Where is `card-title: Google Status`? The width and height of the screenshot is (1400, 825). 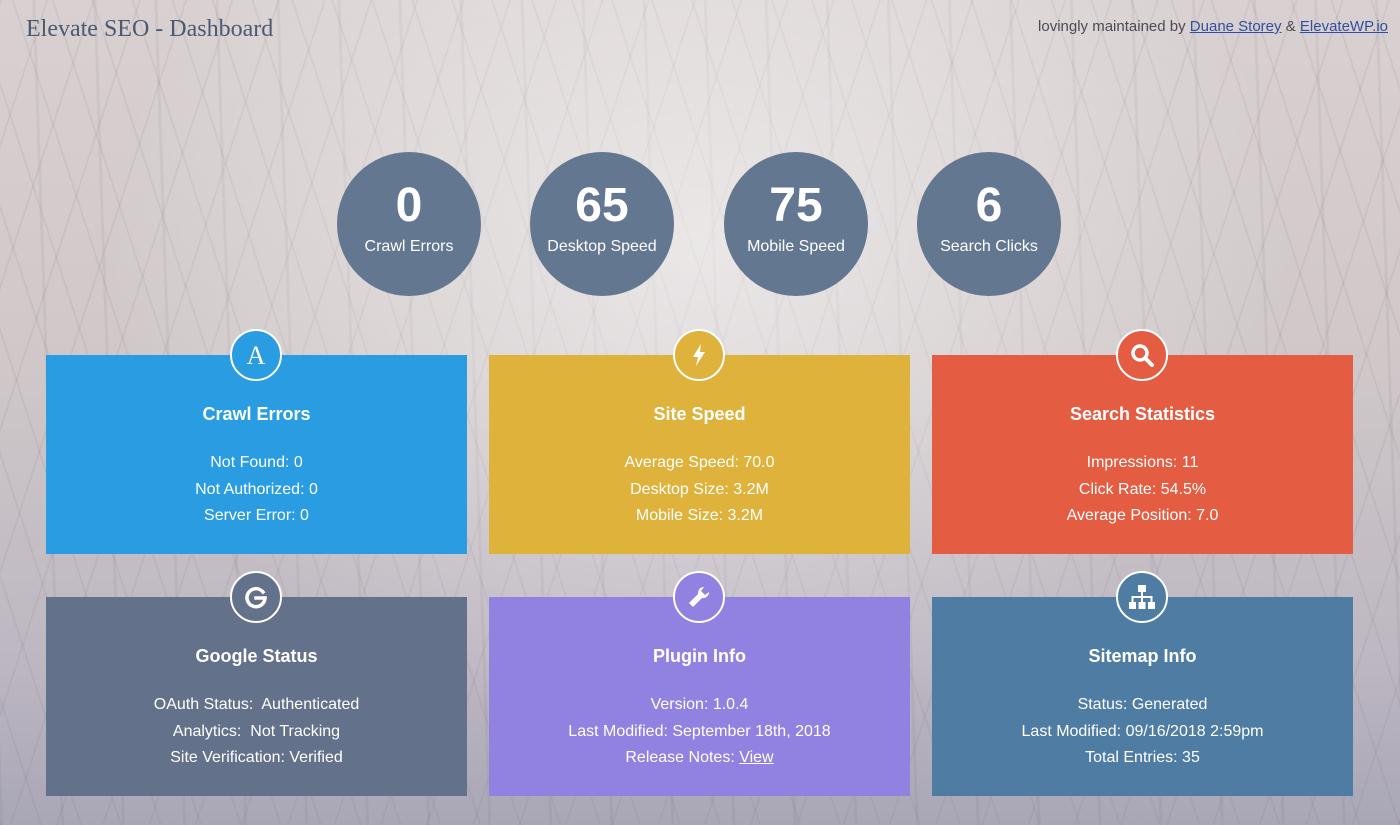
card-title: Google Status is located at coordinates (256, 656).